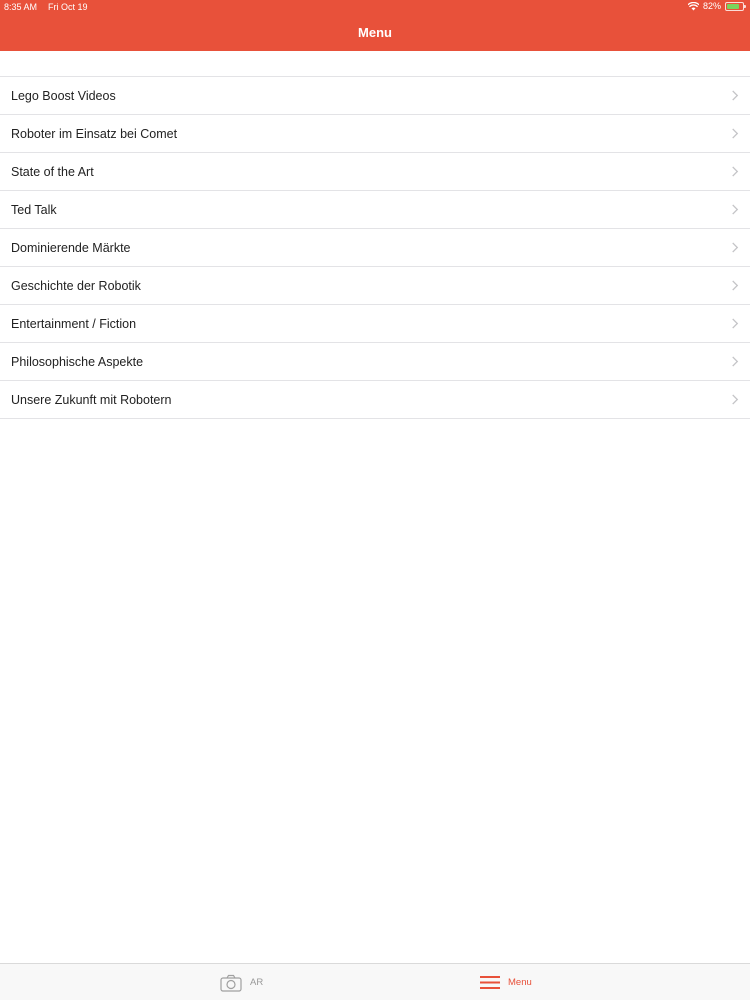 Image resolution: width=750 pixels, height=1000 pixels. I want to click on status-indicators: 82%, so click(716, 6).